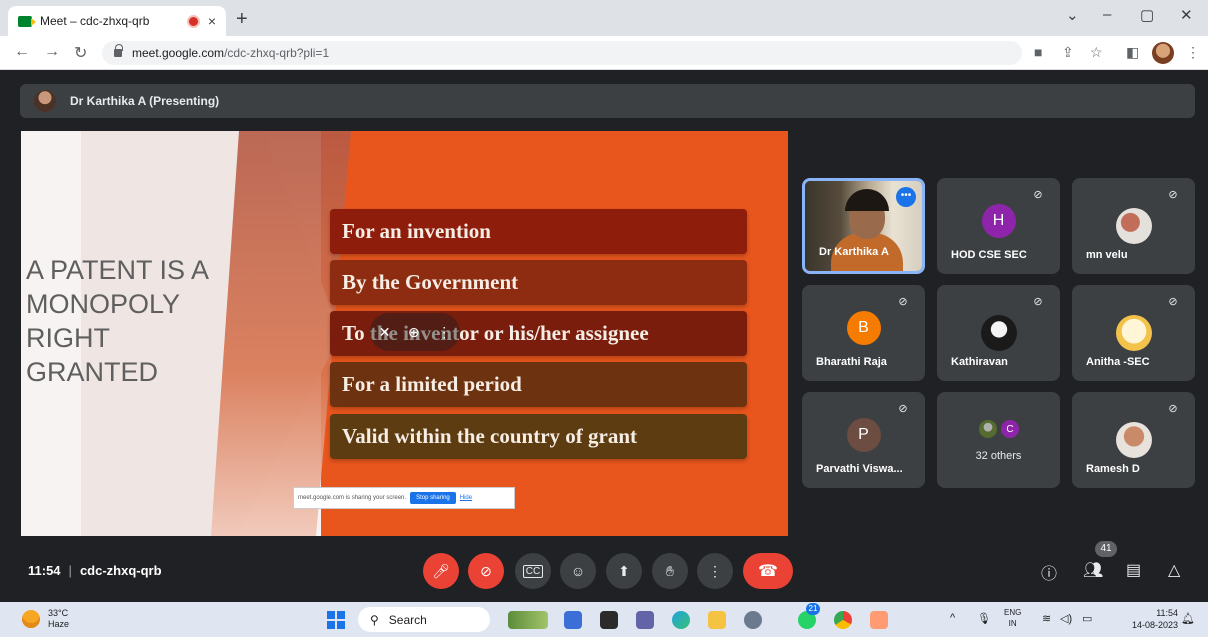 The height and width of the screenshot is (637, 1208). What do you see at coordinates (843, 620) in the screenshot?
I see `chrome-browser-icon` at bounding box center [843, 620].